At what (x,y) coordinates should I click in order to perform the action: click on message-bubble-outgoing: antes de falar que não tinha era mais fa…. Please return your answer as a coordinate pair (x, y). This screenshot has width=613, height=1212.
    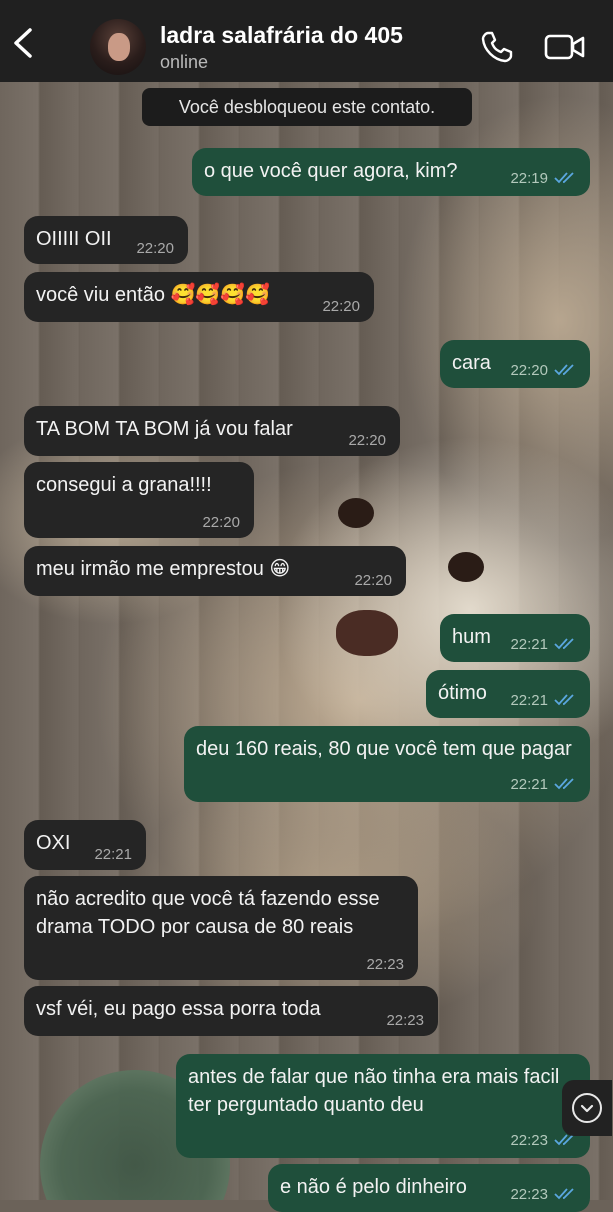
    Looking at the image, I should click on (383, 1106).